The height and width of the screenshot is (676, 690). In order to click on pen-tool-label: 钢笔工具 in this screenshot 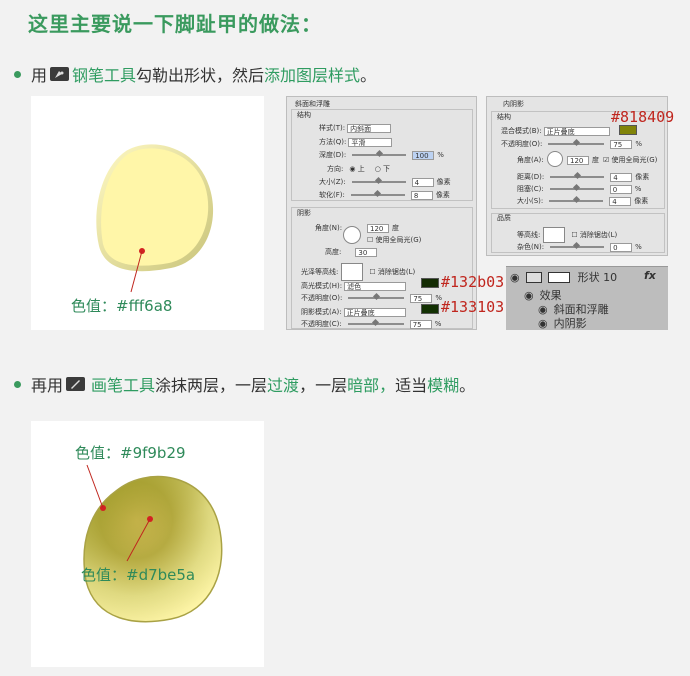, I will do `click(104, 75)`.